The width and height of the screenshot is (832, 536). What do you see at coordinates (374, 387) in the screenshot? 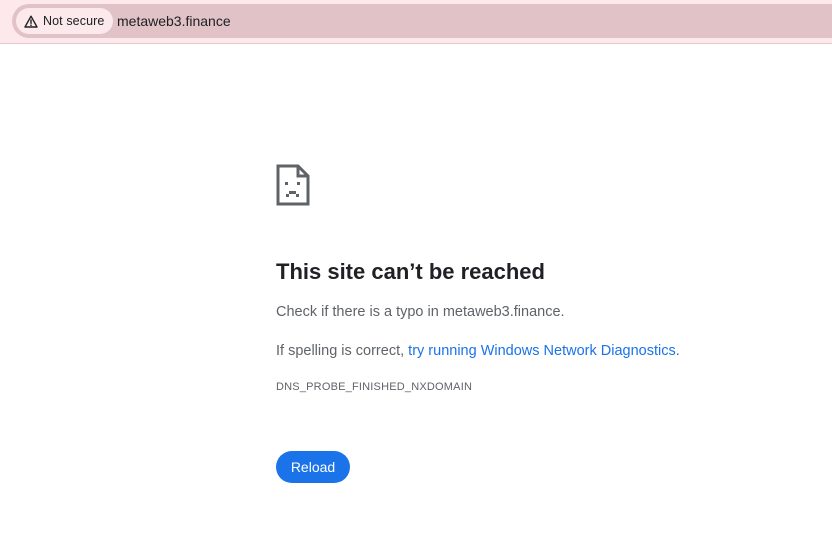
I see `error-code: DNS_PROBE_FINISHED_NXDOMAIN` at bounding box center [374, 387].